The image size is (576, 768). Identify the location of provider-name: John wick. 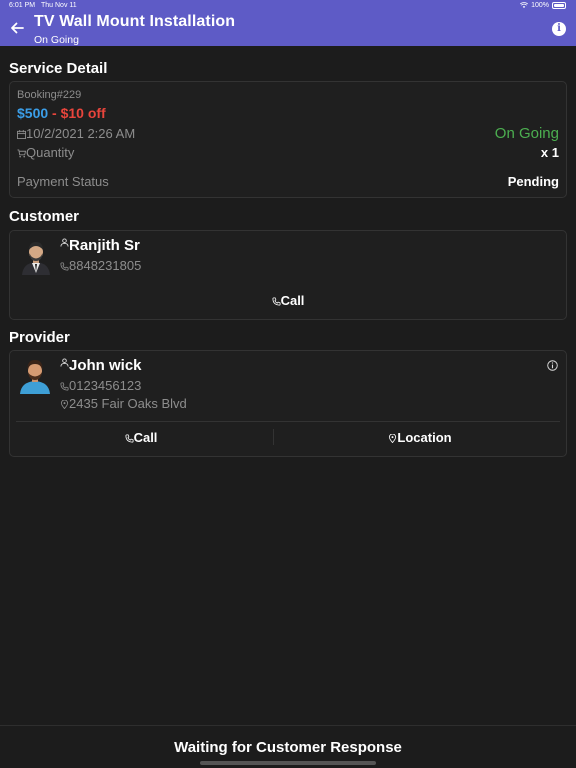
(105, 365).